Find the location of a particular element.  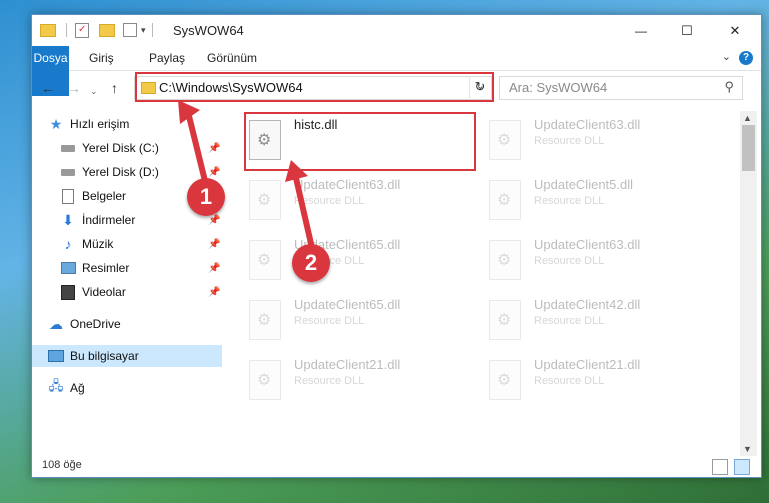

sidebar-item-quick-access: ★ Hızlı erişim is located at coordinates (89, 124).